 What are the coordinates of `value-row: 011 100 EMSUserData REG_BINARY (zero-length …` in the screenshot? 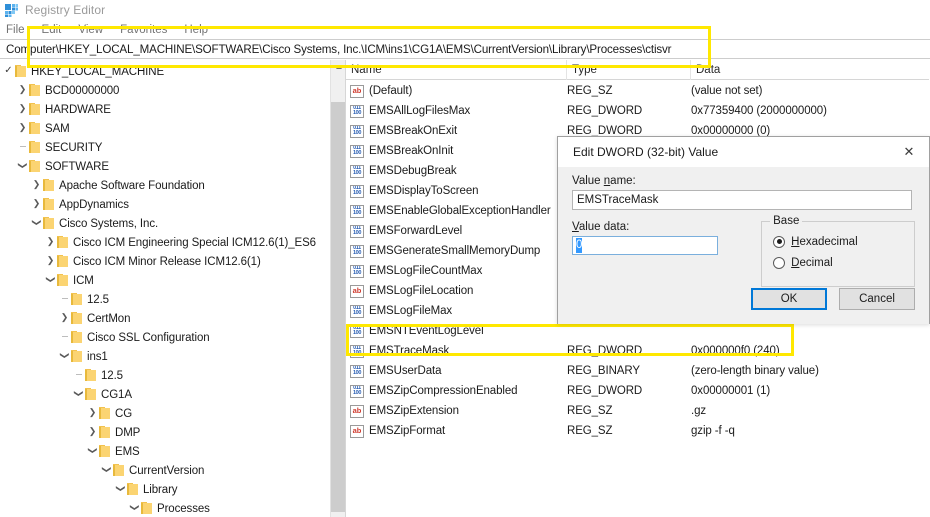 It's located at (637, 371).